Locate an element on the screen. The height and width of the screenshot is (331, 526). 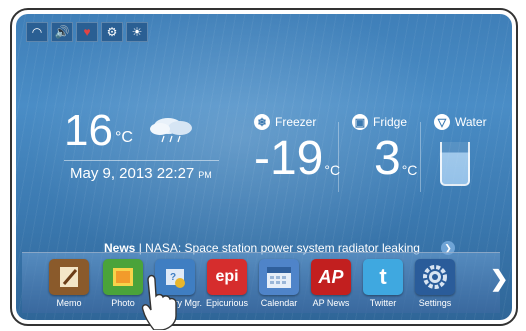
ap-logo-text: AP is located at coordinates (331, 276).